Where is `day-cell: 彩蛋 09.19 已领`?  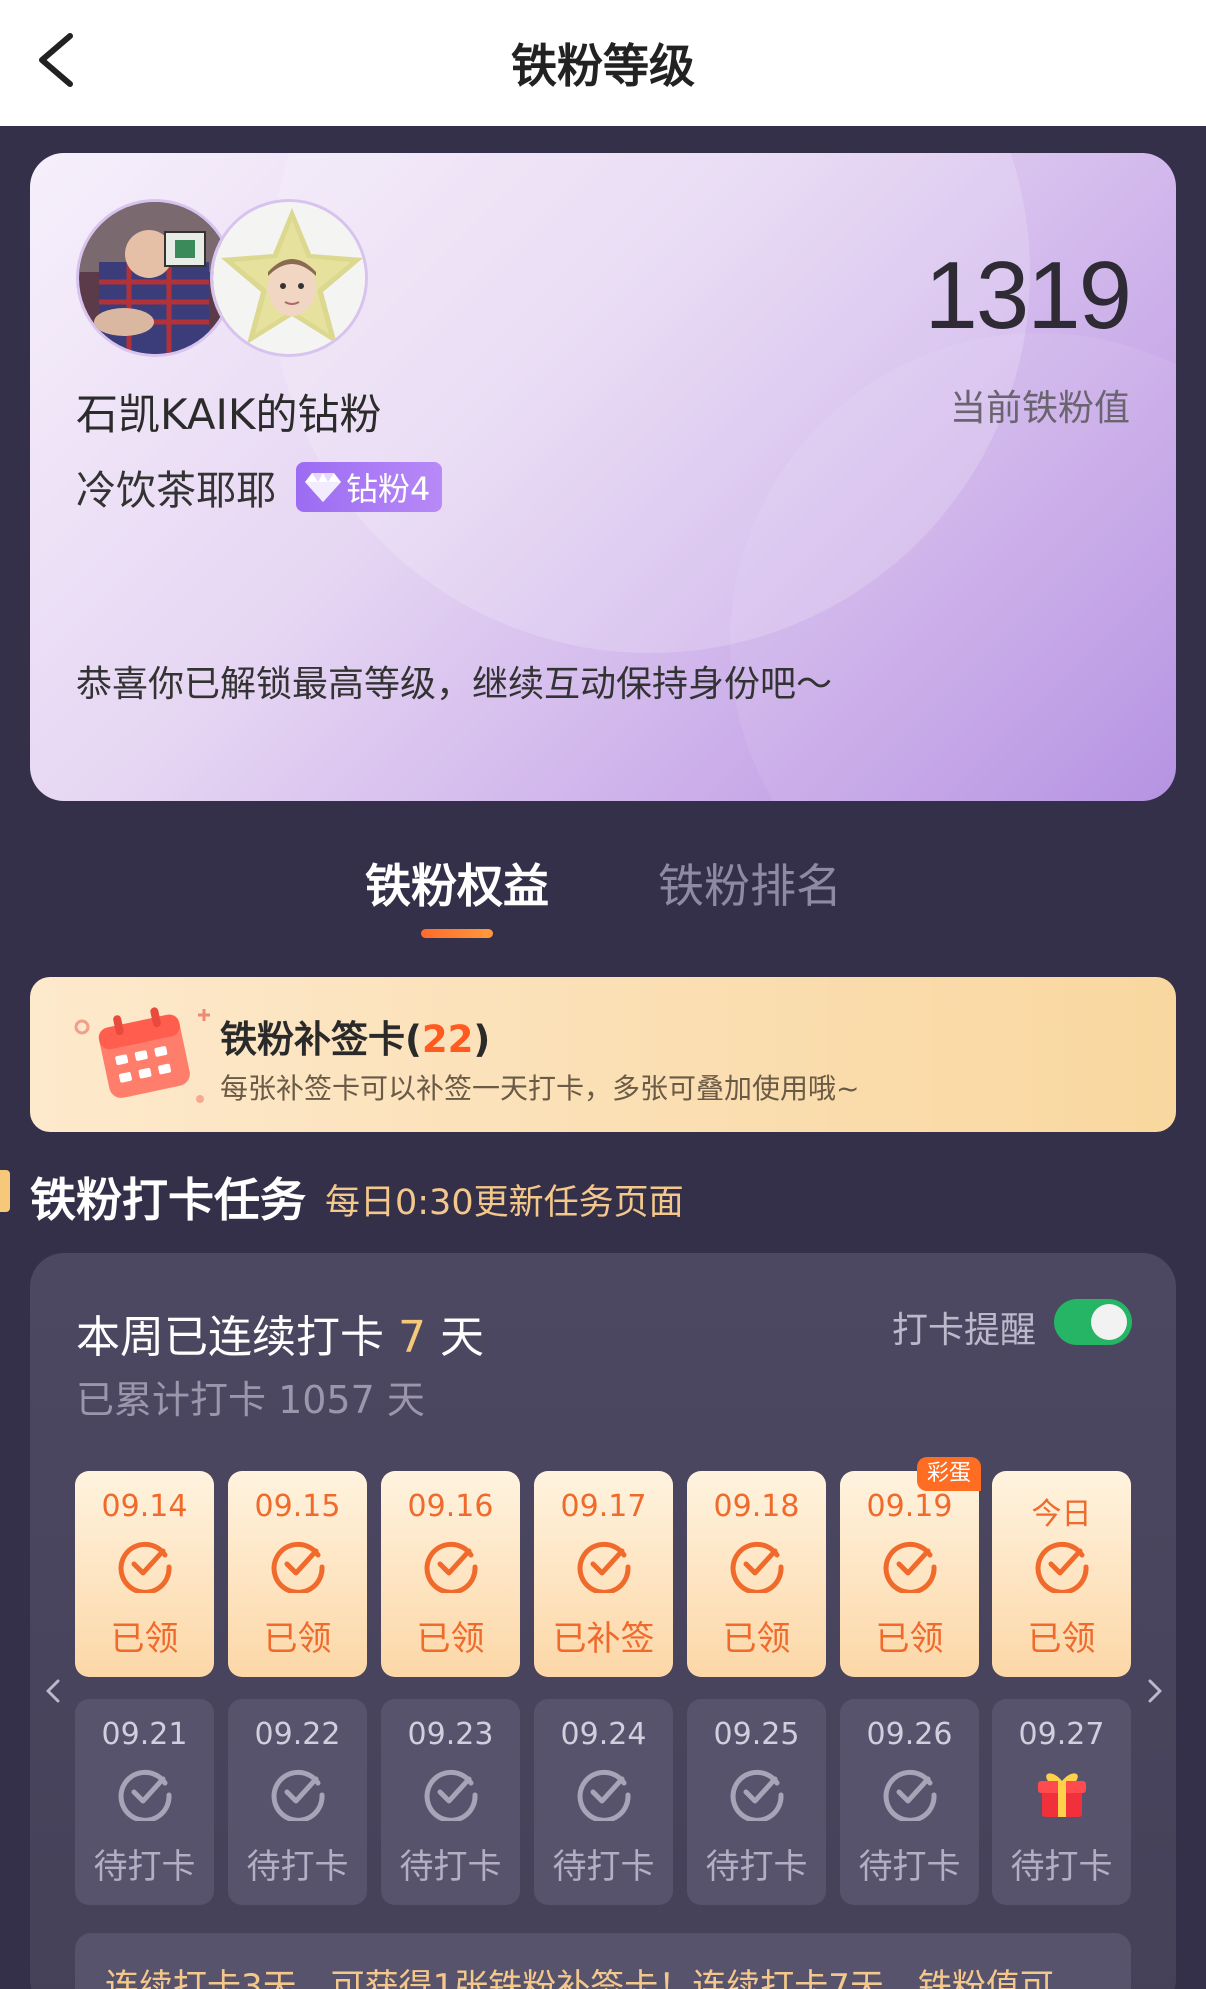 day-cell: 彩蛋 09.19 已领 is located at coordinates (910, 1567).